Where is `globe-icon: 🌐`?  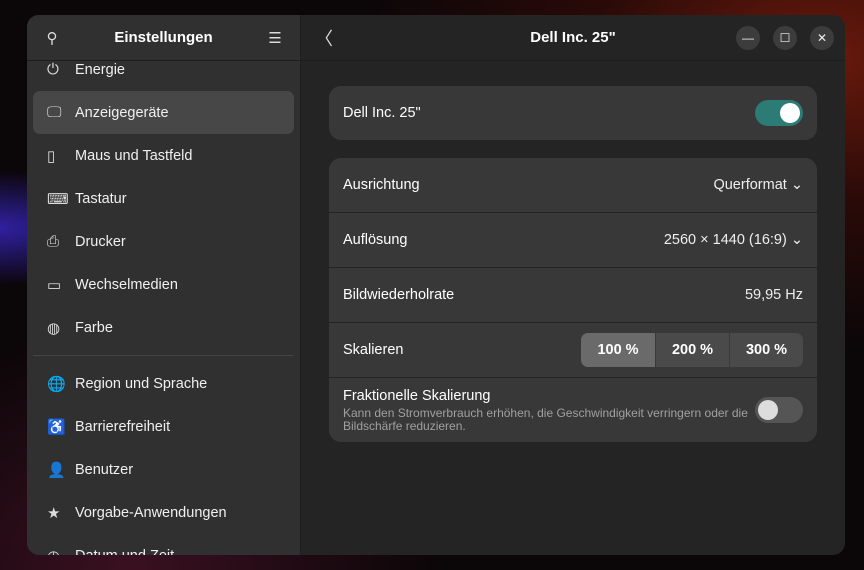 globe-icon: 🌐 is located at coordinates (56, 384).